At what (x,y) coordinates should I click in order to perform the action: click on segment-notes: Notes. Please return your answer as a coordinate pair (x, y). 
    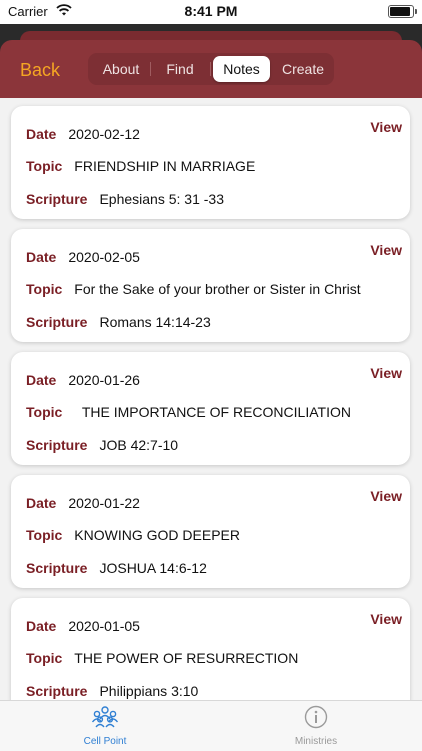
    Looking at the image, I should click on (241, 69).